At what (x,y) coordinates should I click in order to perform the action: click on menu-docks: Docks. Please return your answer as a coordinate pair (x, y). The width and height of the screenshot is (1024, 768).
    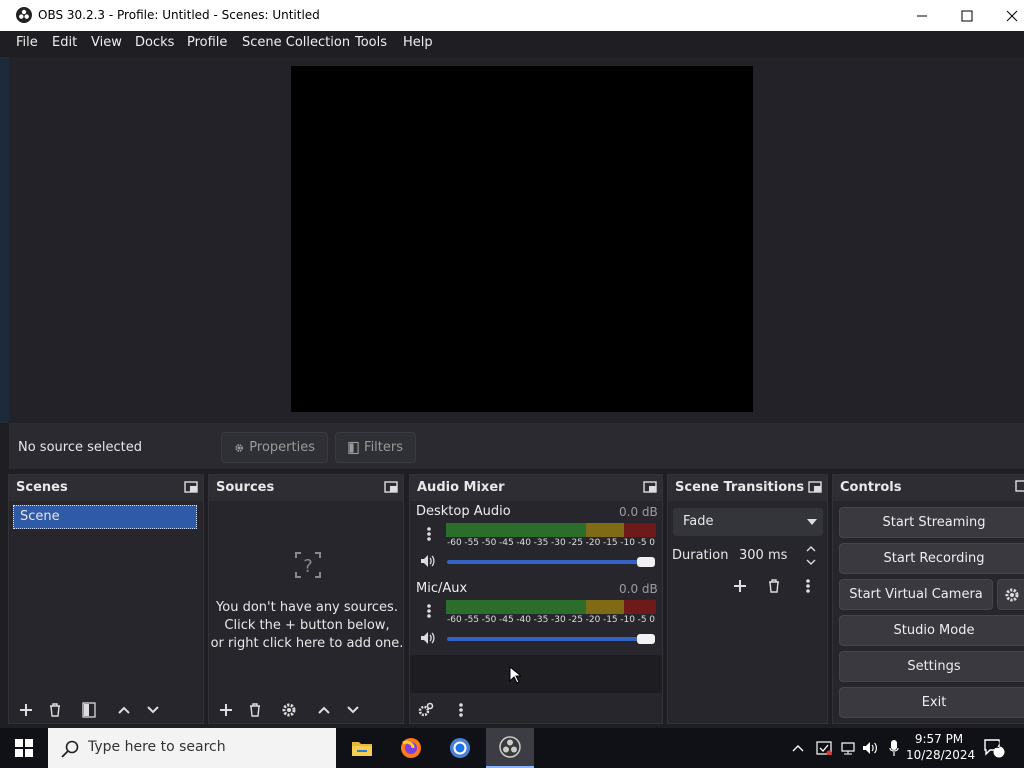
    Looking at the image, I should click on (154, 42).